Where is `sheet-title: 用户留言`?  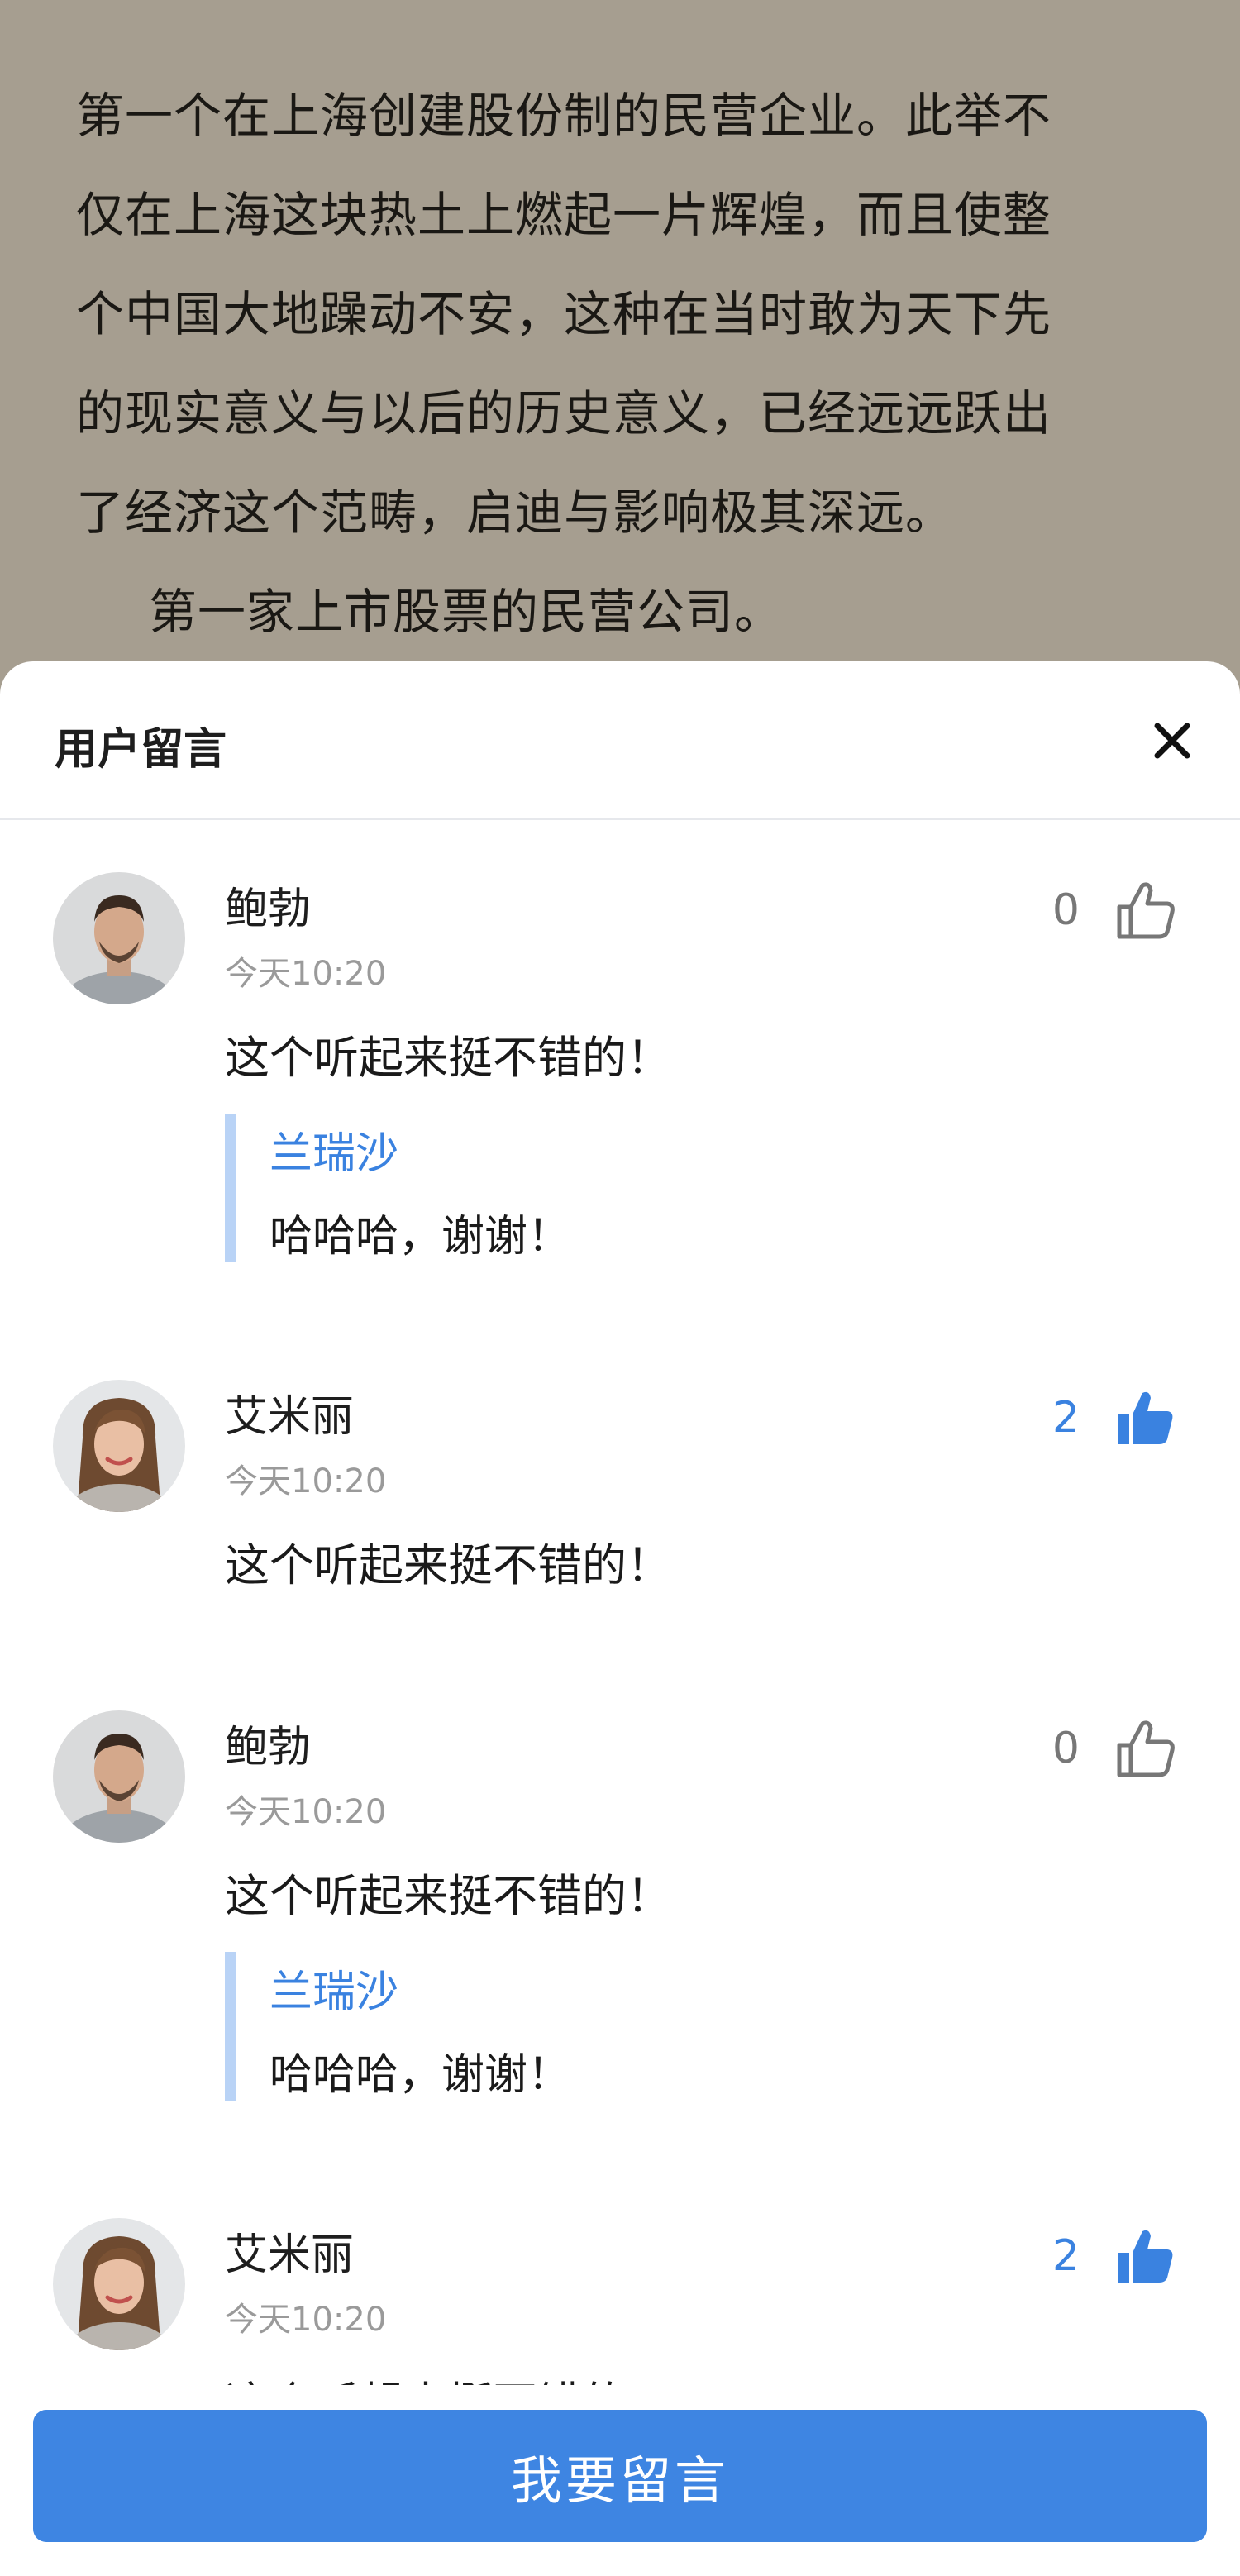
sheet-title: 用户留言 is located at coordinates (141, 750).